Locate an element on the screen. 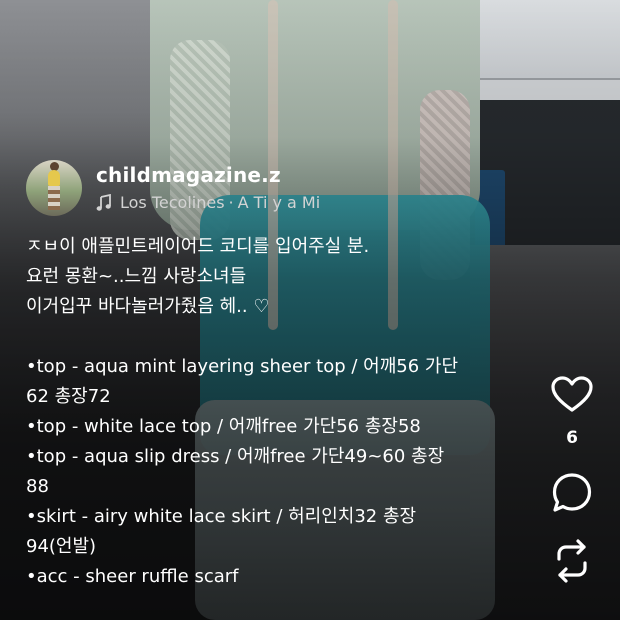 The height and width of the screenshot is (620, 620). music-title: A Ti y a Mi is located at coordinates (279, 202).